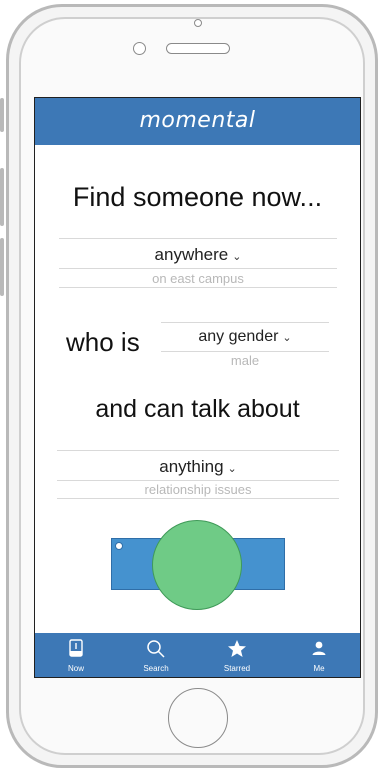  I want to click on location-picker: anywhere ⌄, so click(198, 253).